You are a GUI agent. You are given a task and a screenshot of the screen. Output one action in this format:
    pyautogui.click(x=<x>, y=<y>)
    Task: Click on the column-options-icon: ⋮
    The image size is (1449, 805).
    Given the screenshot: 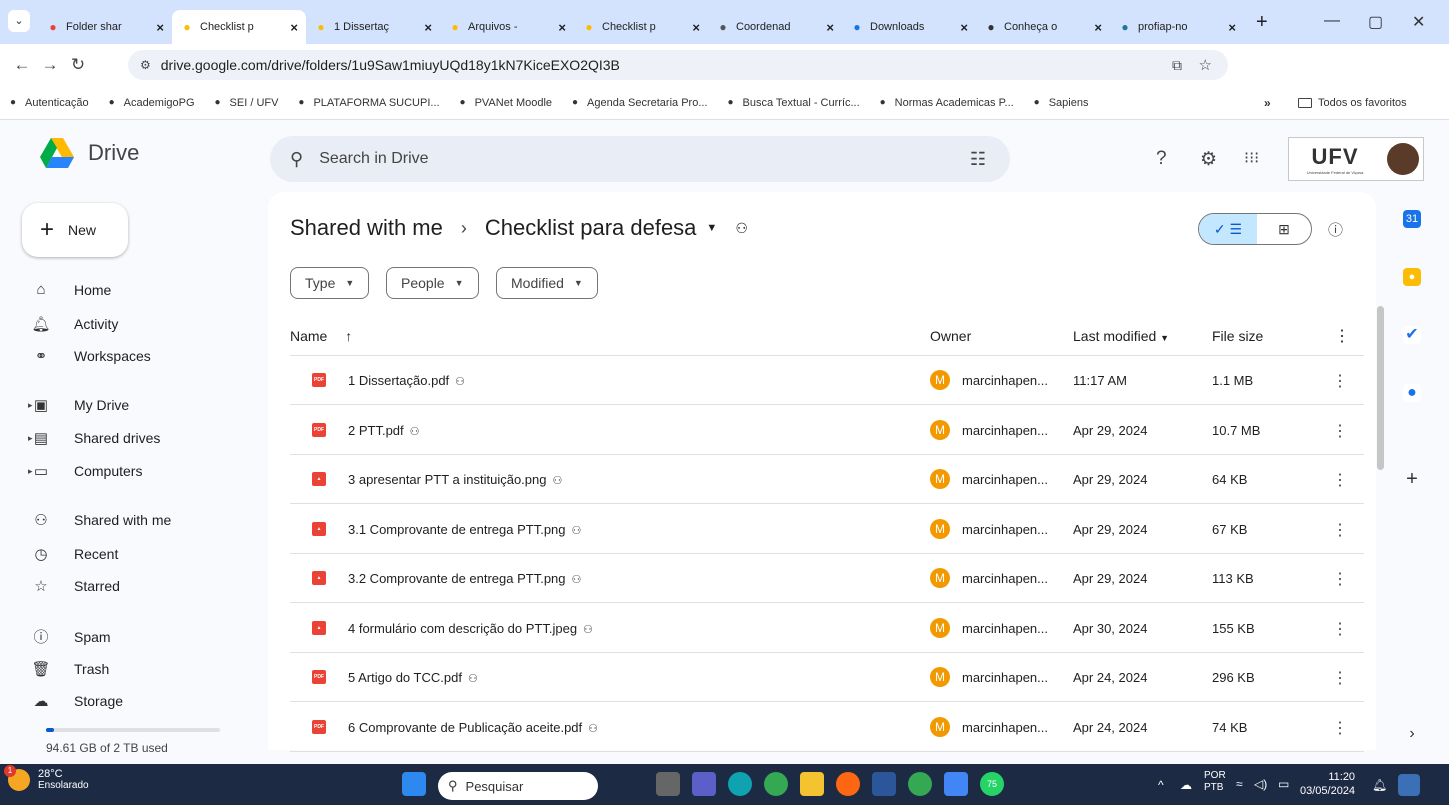 What is the action you would take?
    pyautogui.click(x=1342, y=336)
    